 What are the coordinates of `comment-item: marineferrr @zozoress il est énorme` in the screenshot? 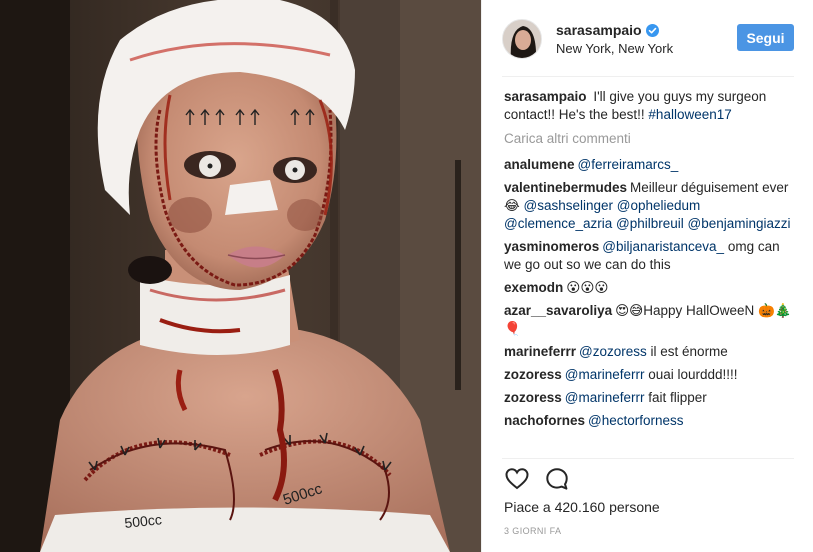 It's located at (649, 352).